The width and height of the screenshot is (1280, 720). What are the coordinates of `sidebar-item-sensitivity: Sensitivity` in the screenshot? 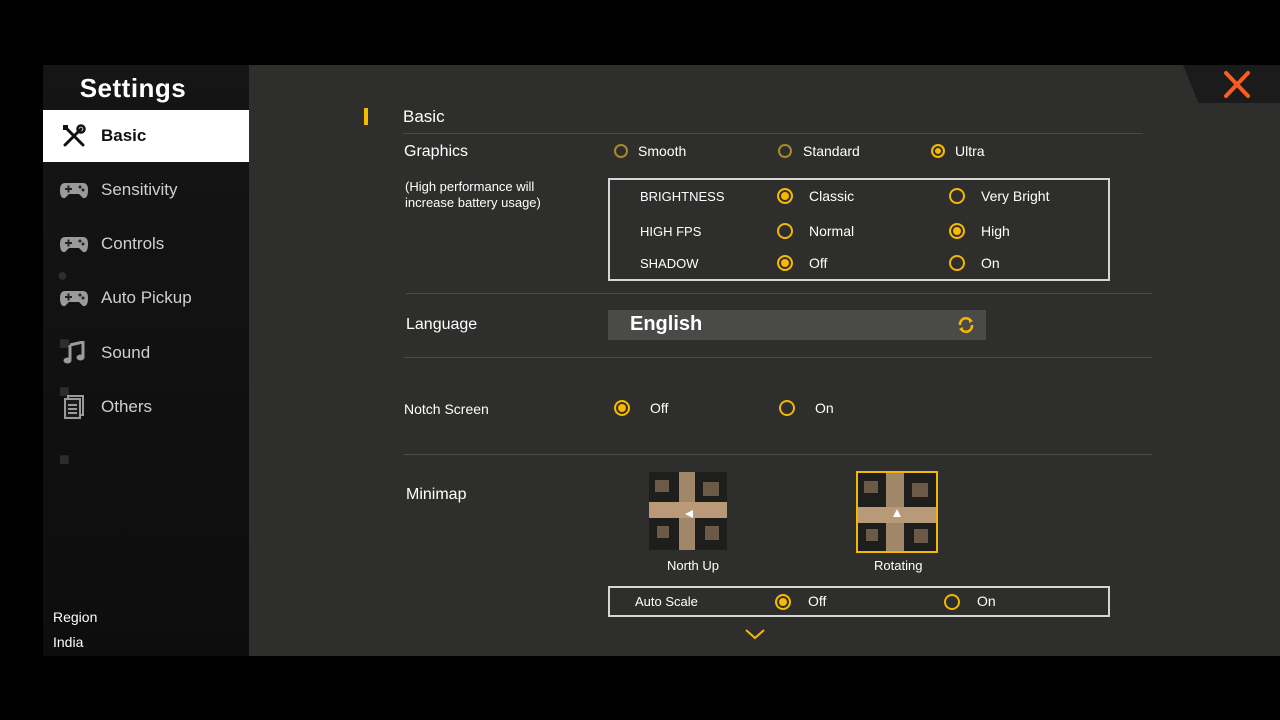 It's located at (146, 190).